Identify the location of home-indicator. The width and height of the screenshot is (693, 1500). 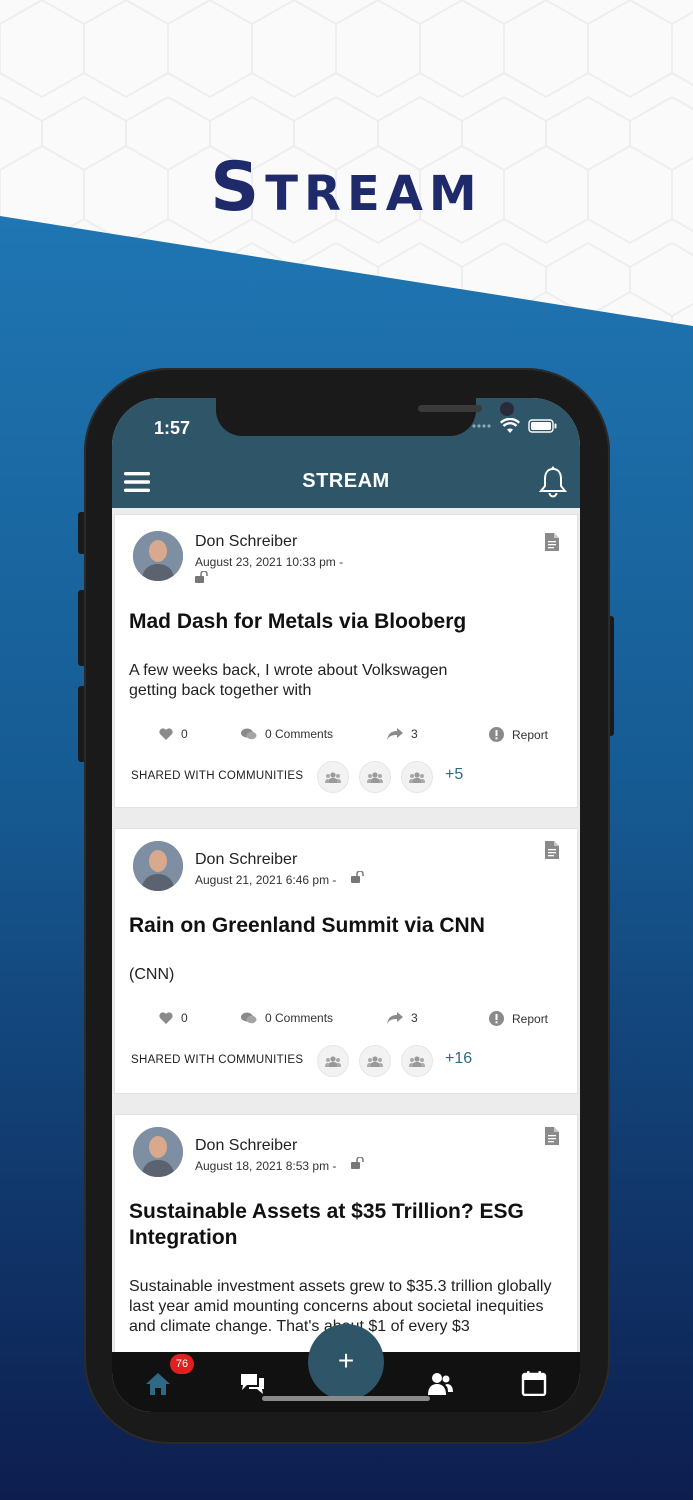
(346, 1398).